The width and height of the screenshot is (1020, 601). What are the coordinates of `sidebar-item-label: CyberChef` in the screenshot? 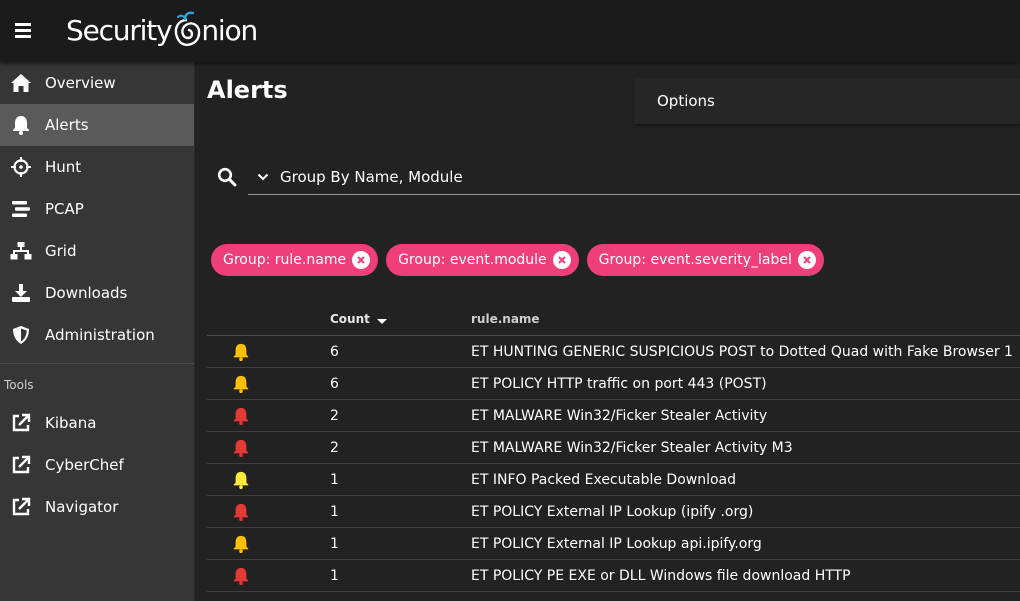 It's located at (84, 465).